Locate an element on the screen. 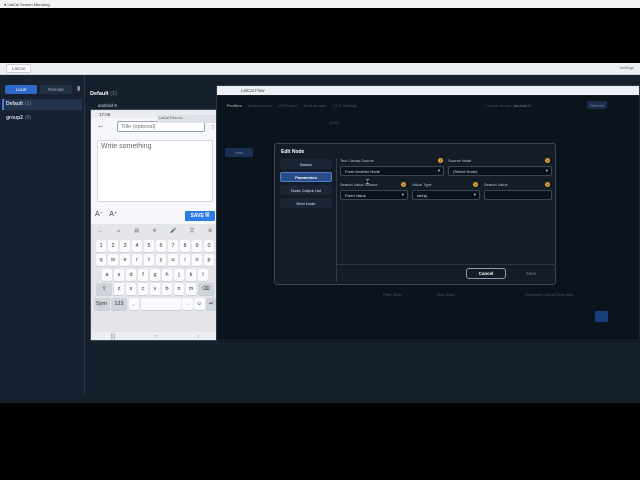 The height and width of the screenshot is (480, 640). key-q: q is located at coordinates (101, 260).